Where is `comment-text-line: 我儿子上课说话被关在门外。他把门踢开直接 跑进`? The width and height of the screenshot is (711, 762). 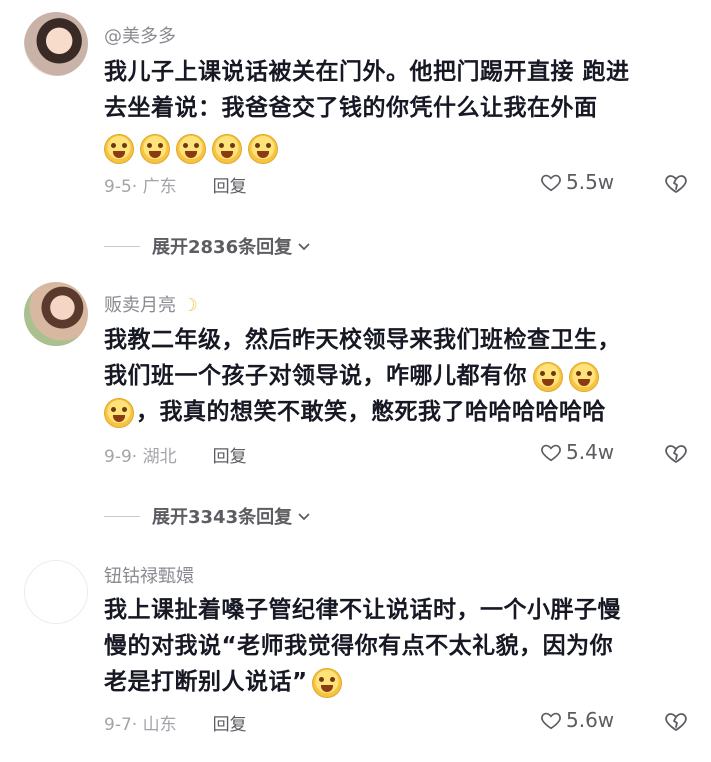
comment-text-line: 我儿子上课说话被关在门外。他把门踢开直接 跑进 is located at coordinates (367, 72).